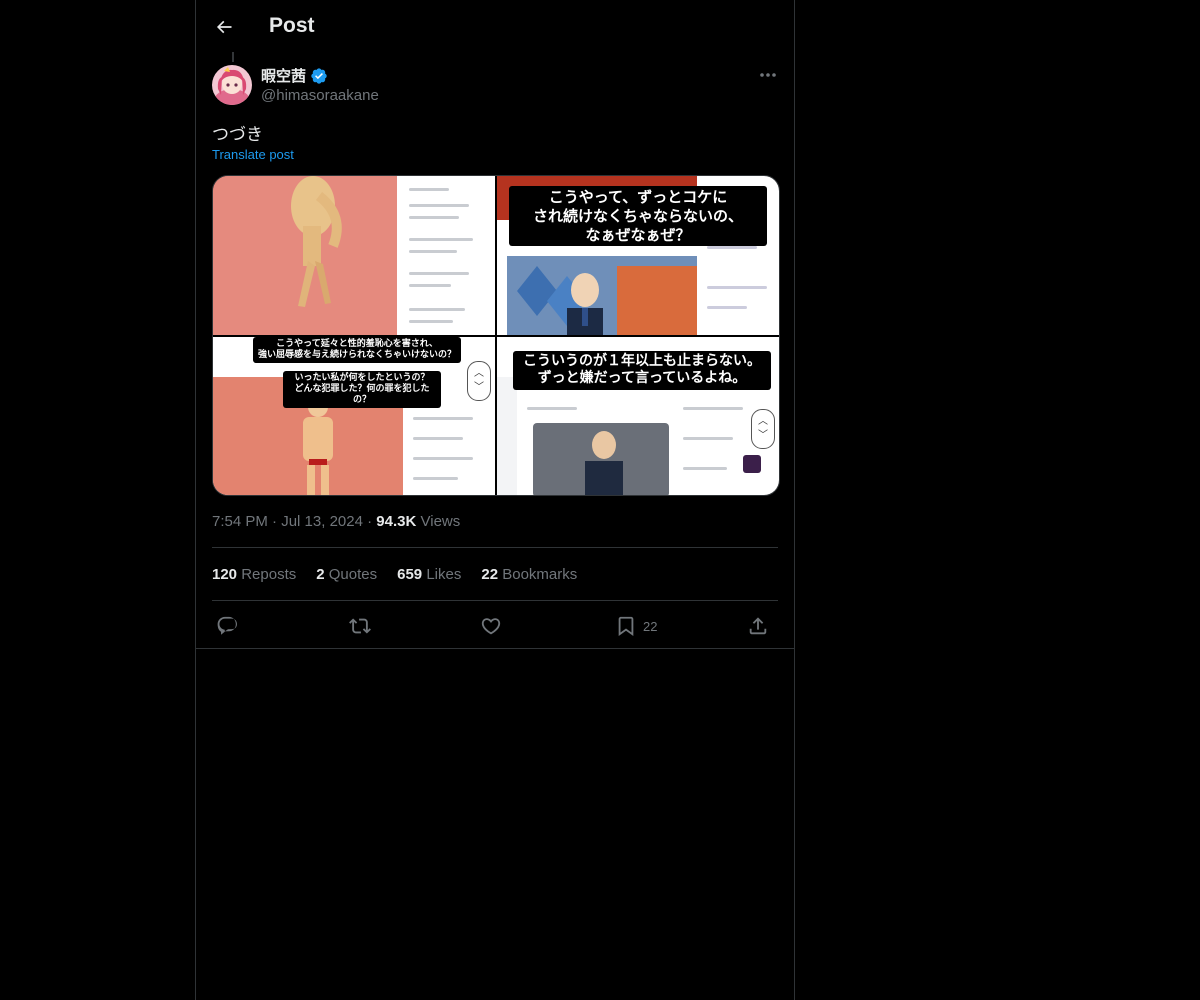 The width and height of the screenshot is (1200, 1000). I want to click on tile4-scroll-control: ︿ ﹀, so click(763, 428).